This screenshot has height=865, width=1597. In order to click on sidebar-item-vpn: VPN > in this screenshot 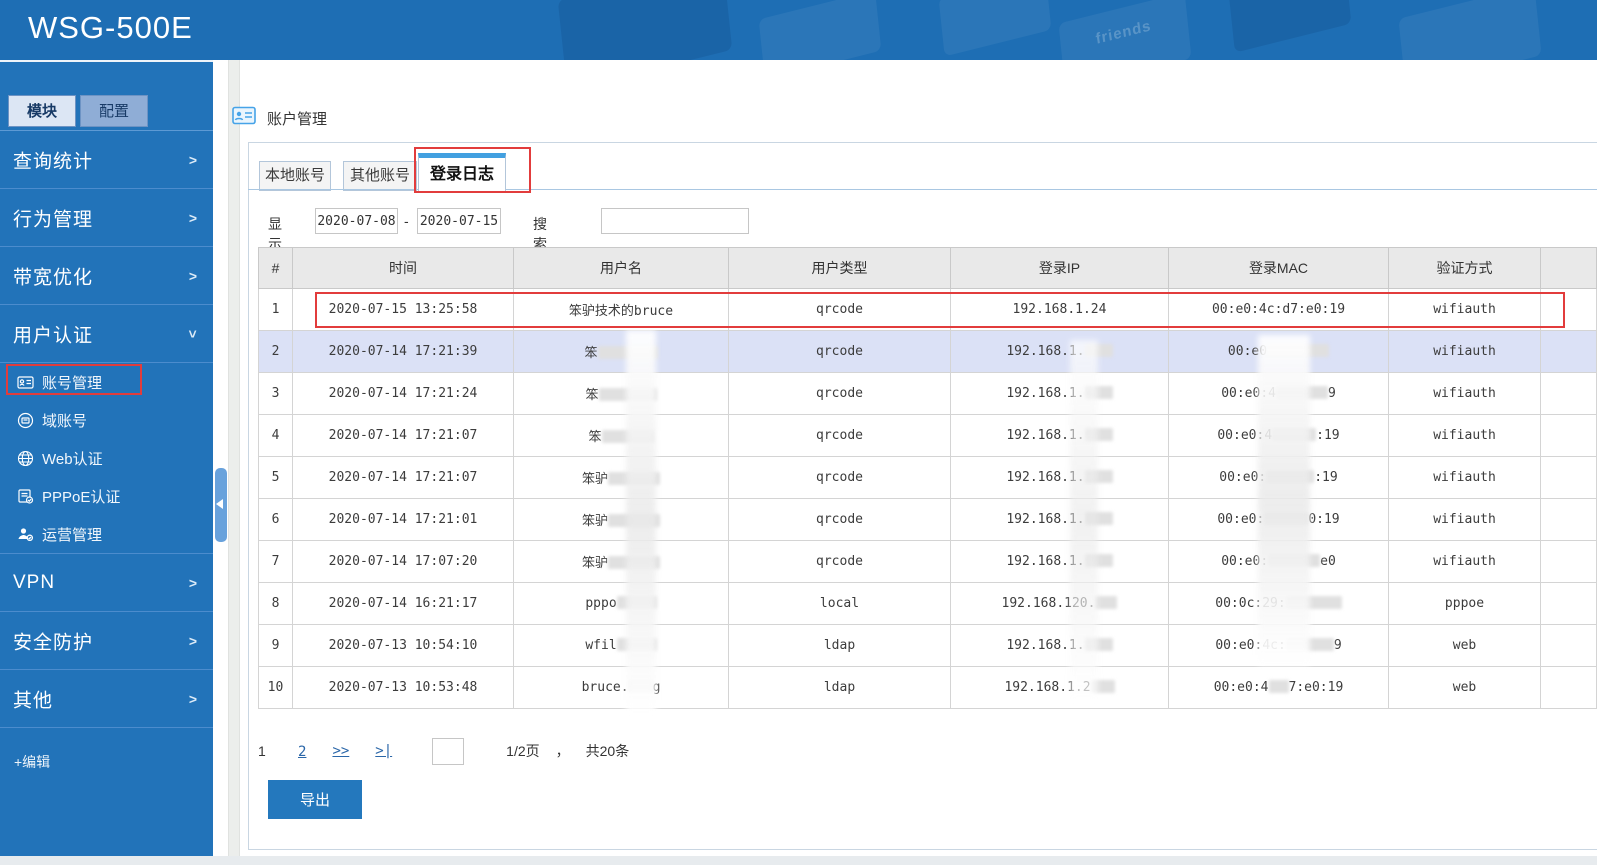, I will do `click(106, 583)`.